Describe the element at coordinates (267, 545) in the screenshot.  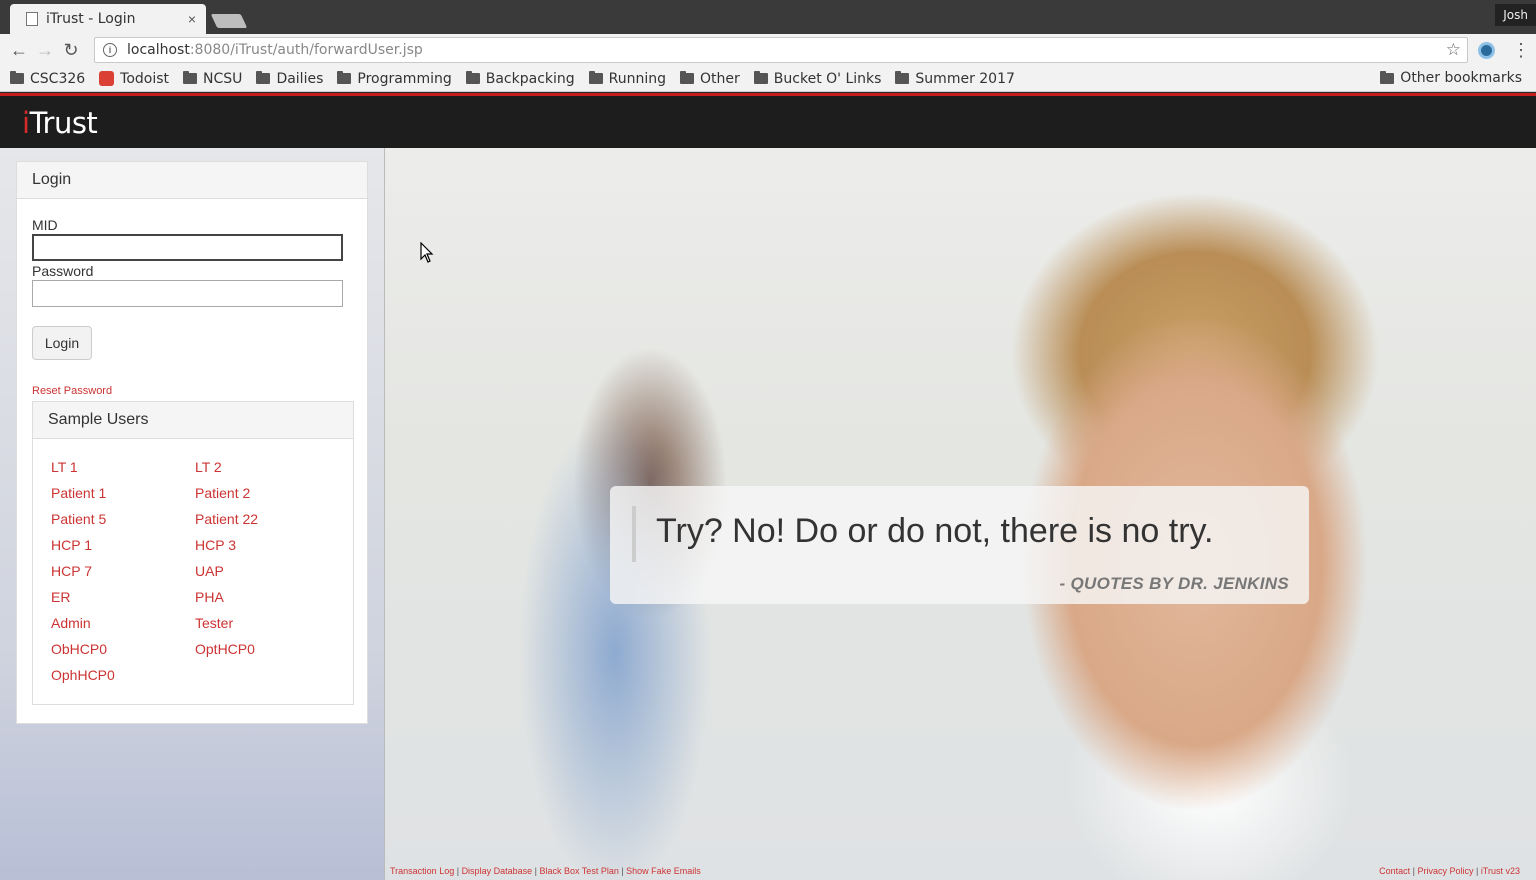
I see `sample-user-link: HCP 3` at that location.